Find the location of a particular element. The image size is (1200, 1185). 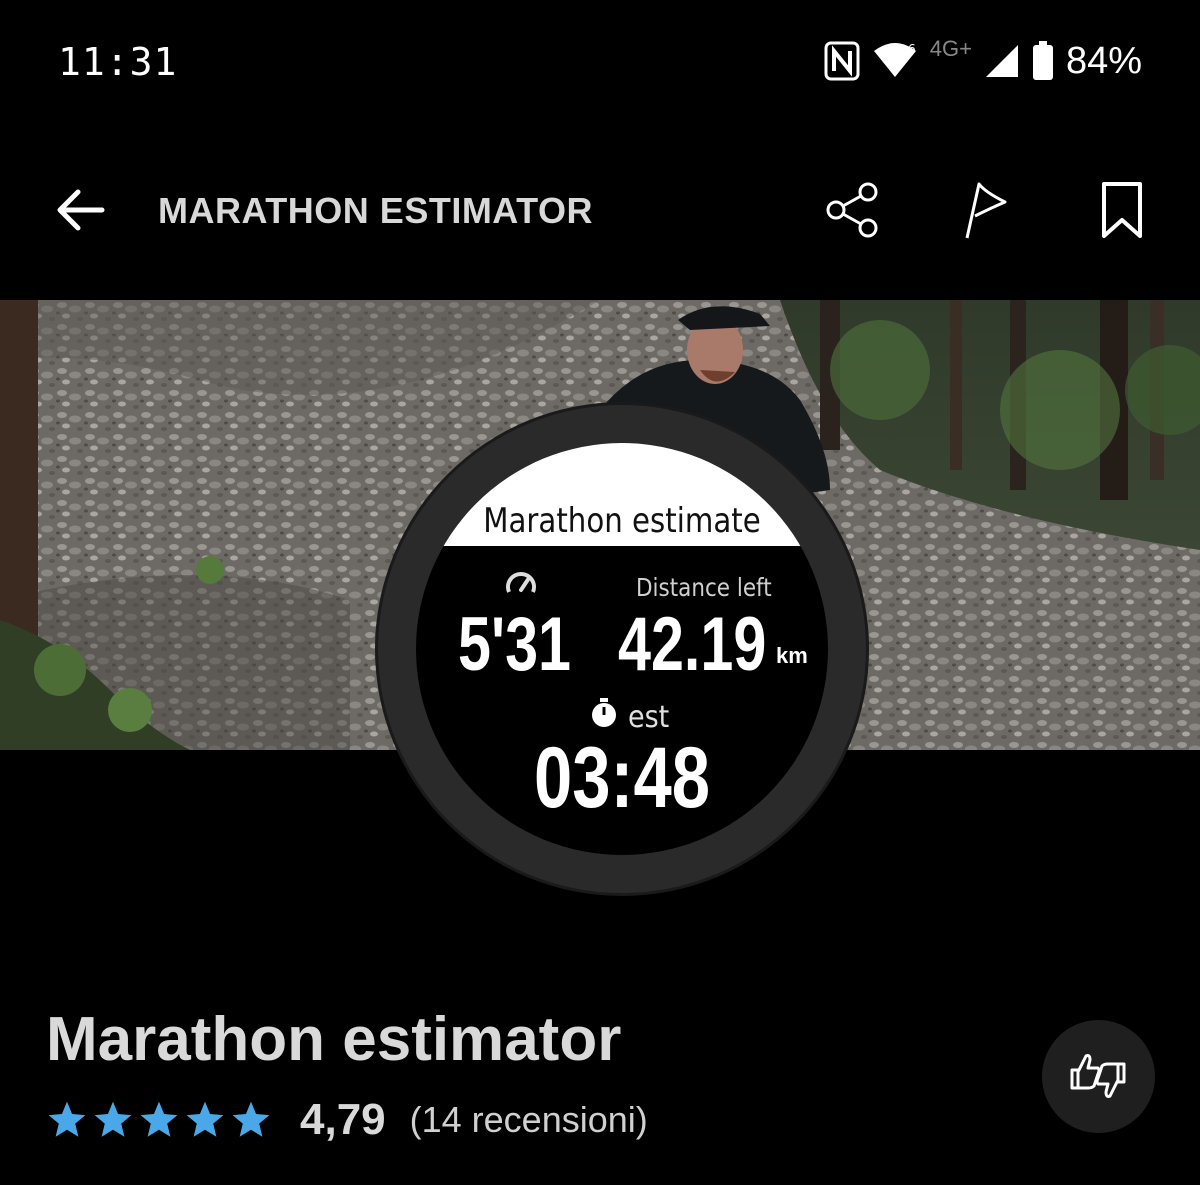

distance-left-label: Distance left is located at coordinates (704, 587).